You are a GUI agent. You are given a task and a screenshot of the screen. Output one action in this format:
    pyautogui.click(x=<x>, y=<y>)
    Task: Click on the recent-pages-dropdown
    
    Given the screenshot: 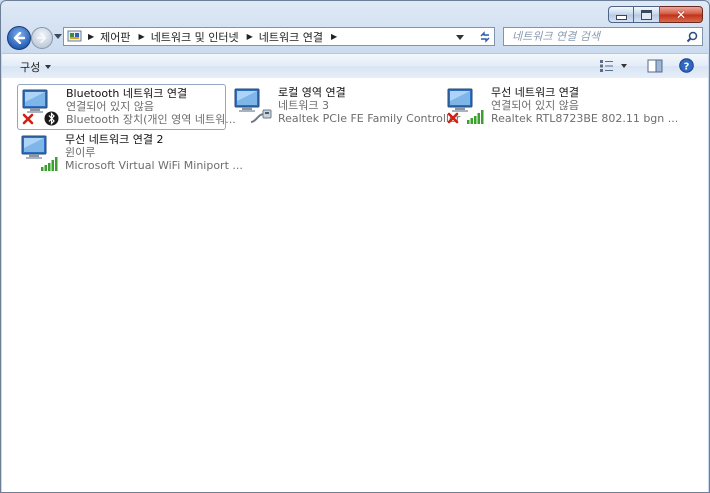 What is the action you would take?
    pyautogui.click(x=58, y=36)
    